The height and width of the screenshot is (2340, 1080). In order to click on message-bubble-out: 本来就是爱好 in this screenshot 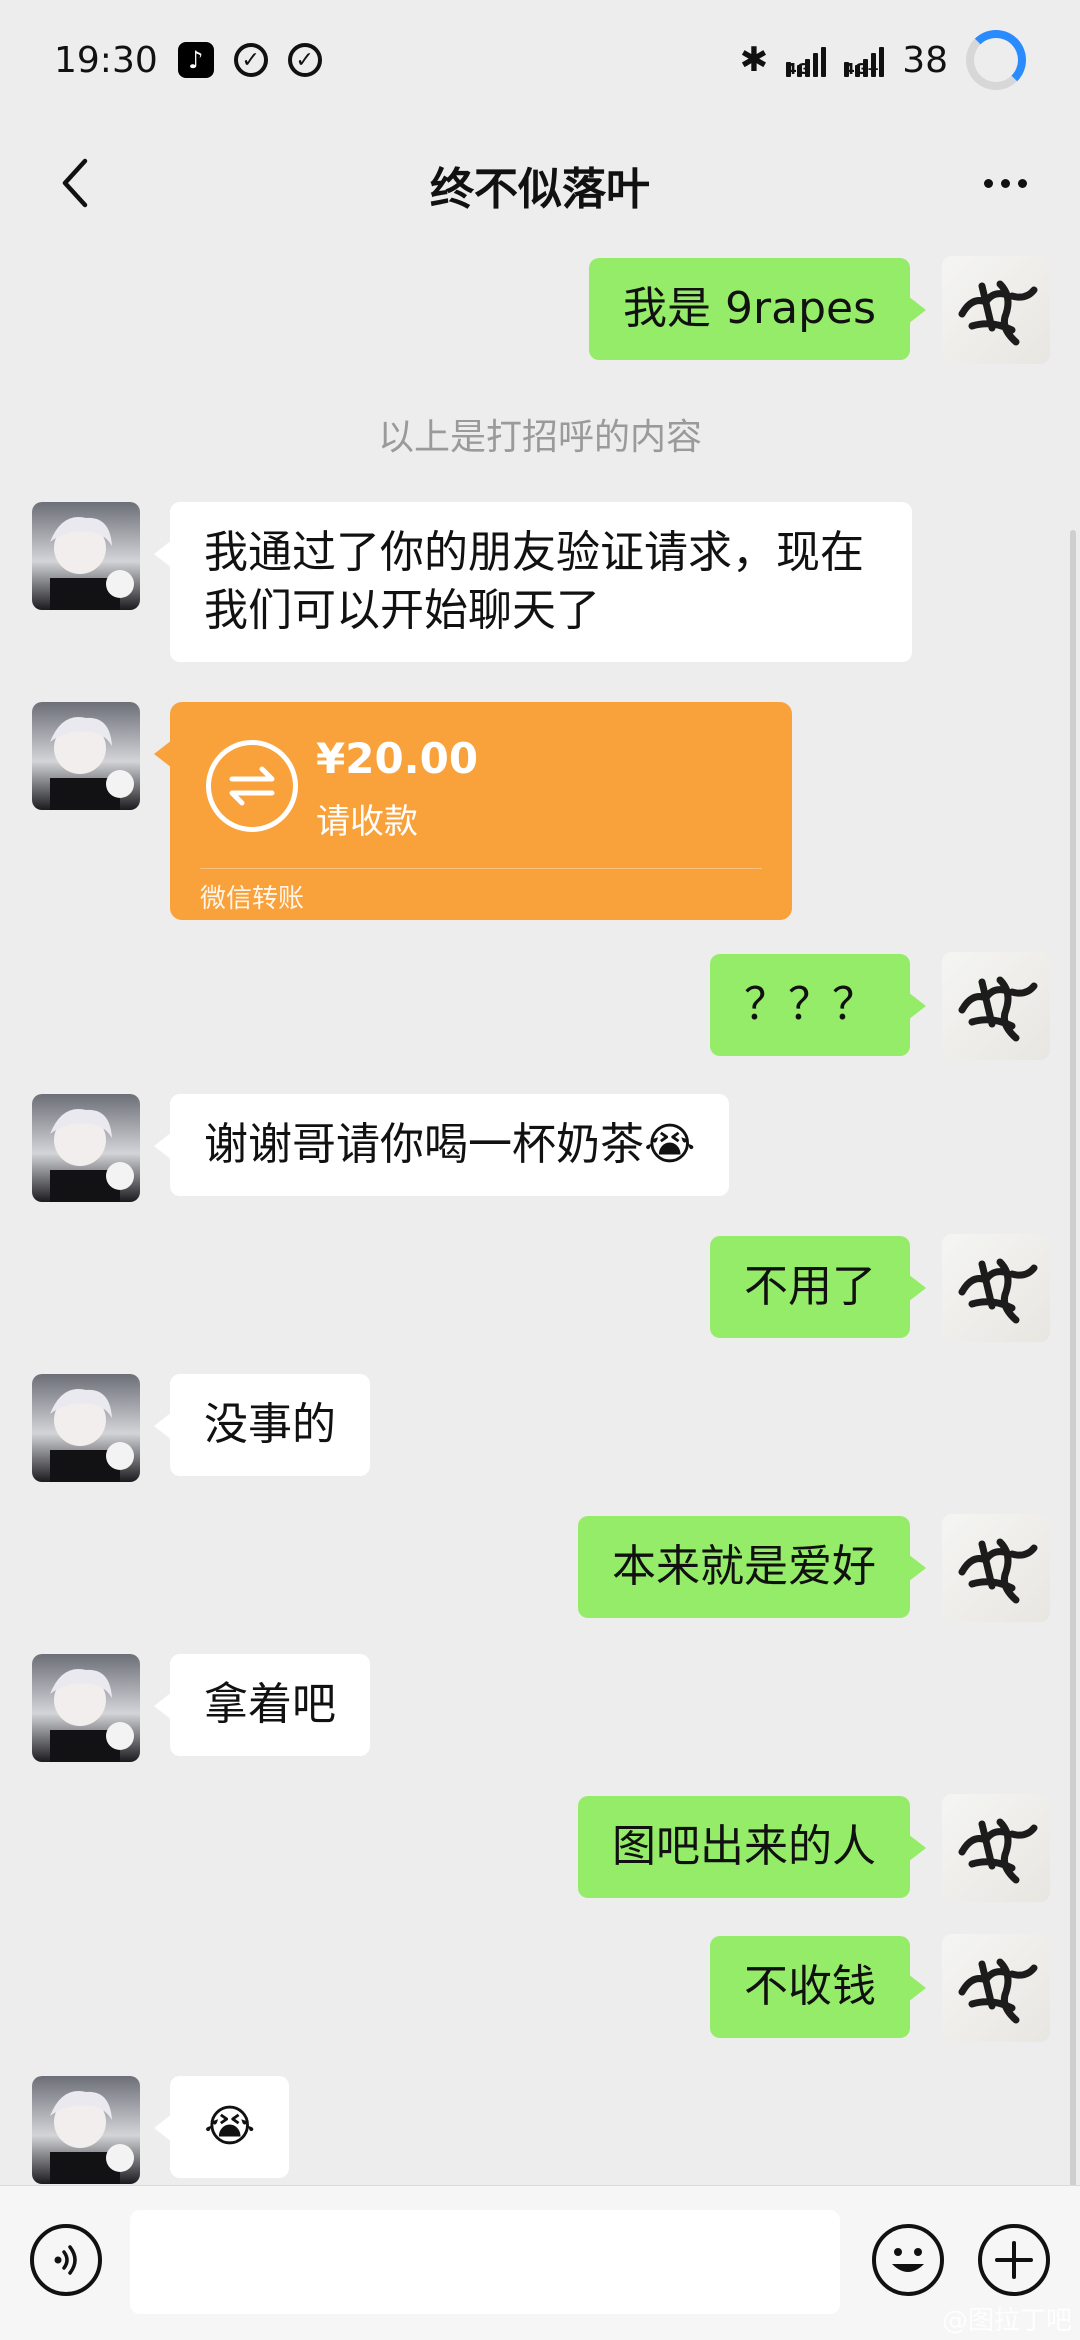, I will do `click(752, 1567)`.